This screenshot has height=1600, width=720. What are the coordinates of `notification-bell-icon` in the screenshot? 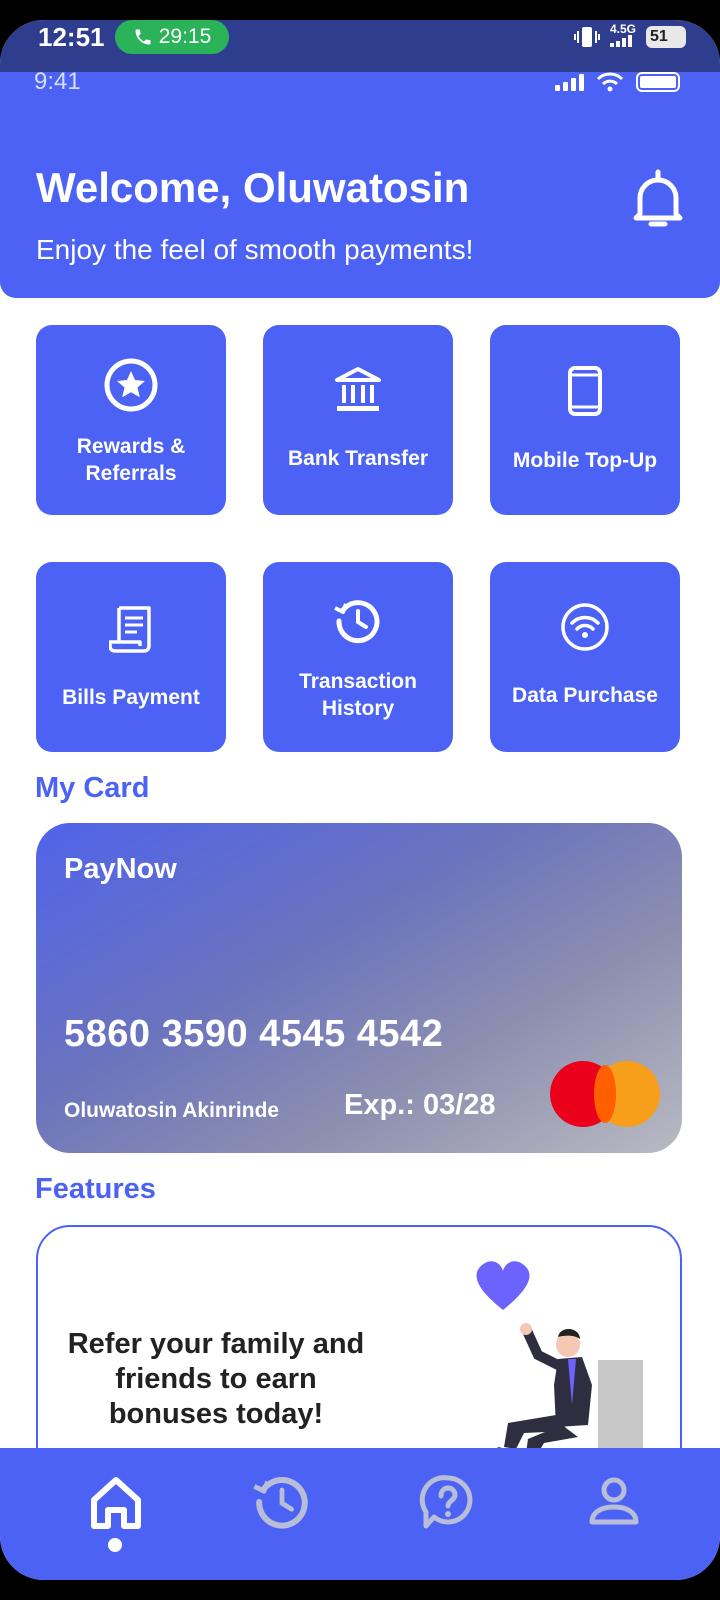 It's located at (658, 200).